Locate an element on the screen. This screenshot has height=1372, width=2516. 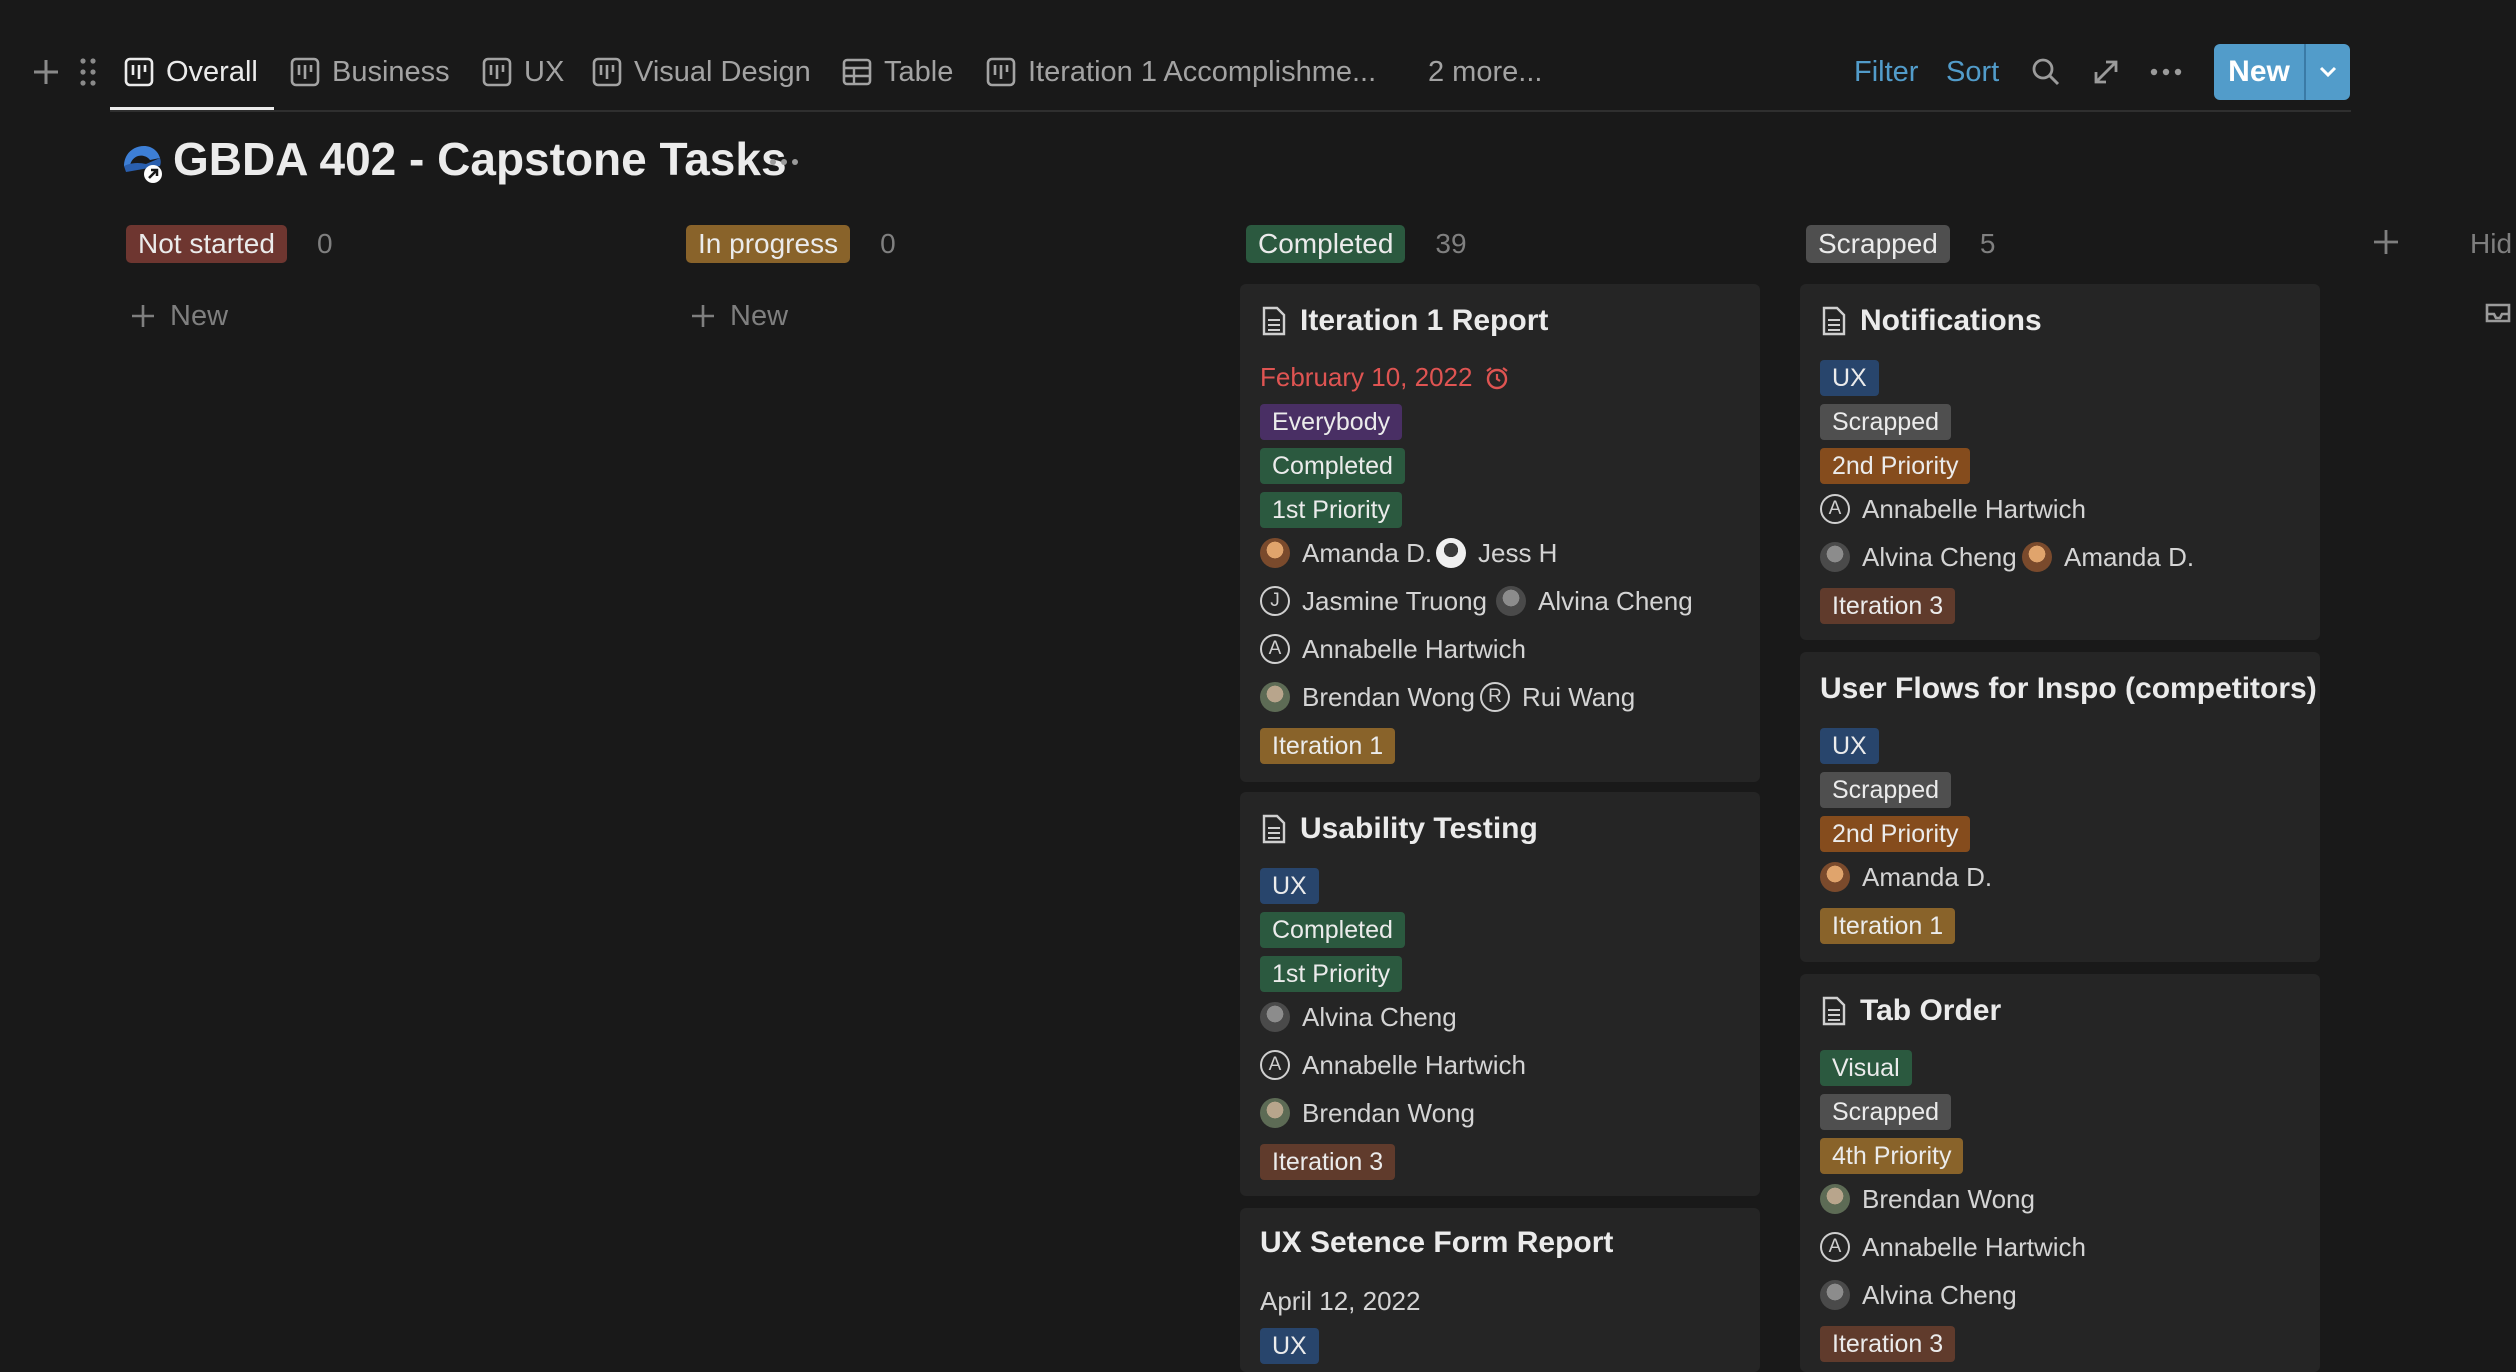
new-item-button: New is located at coordinates (2282, 72).